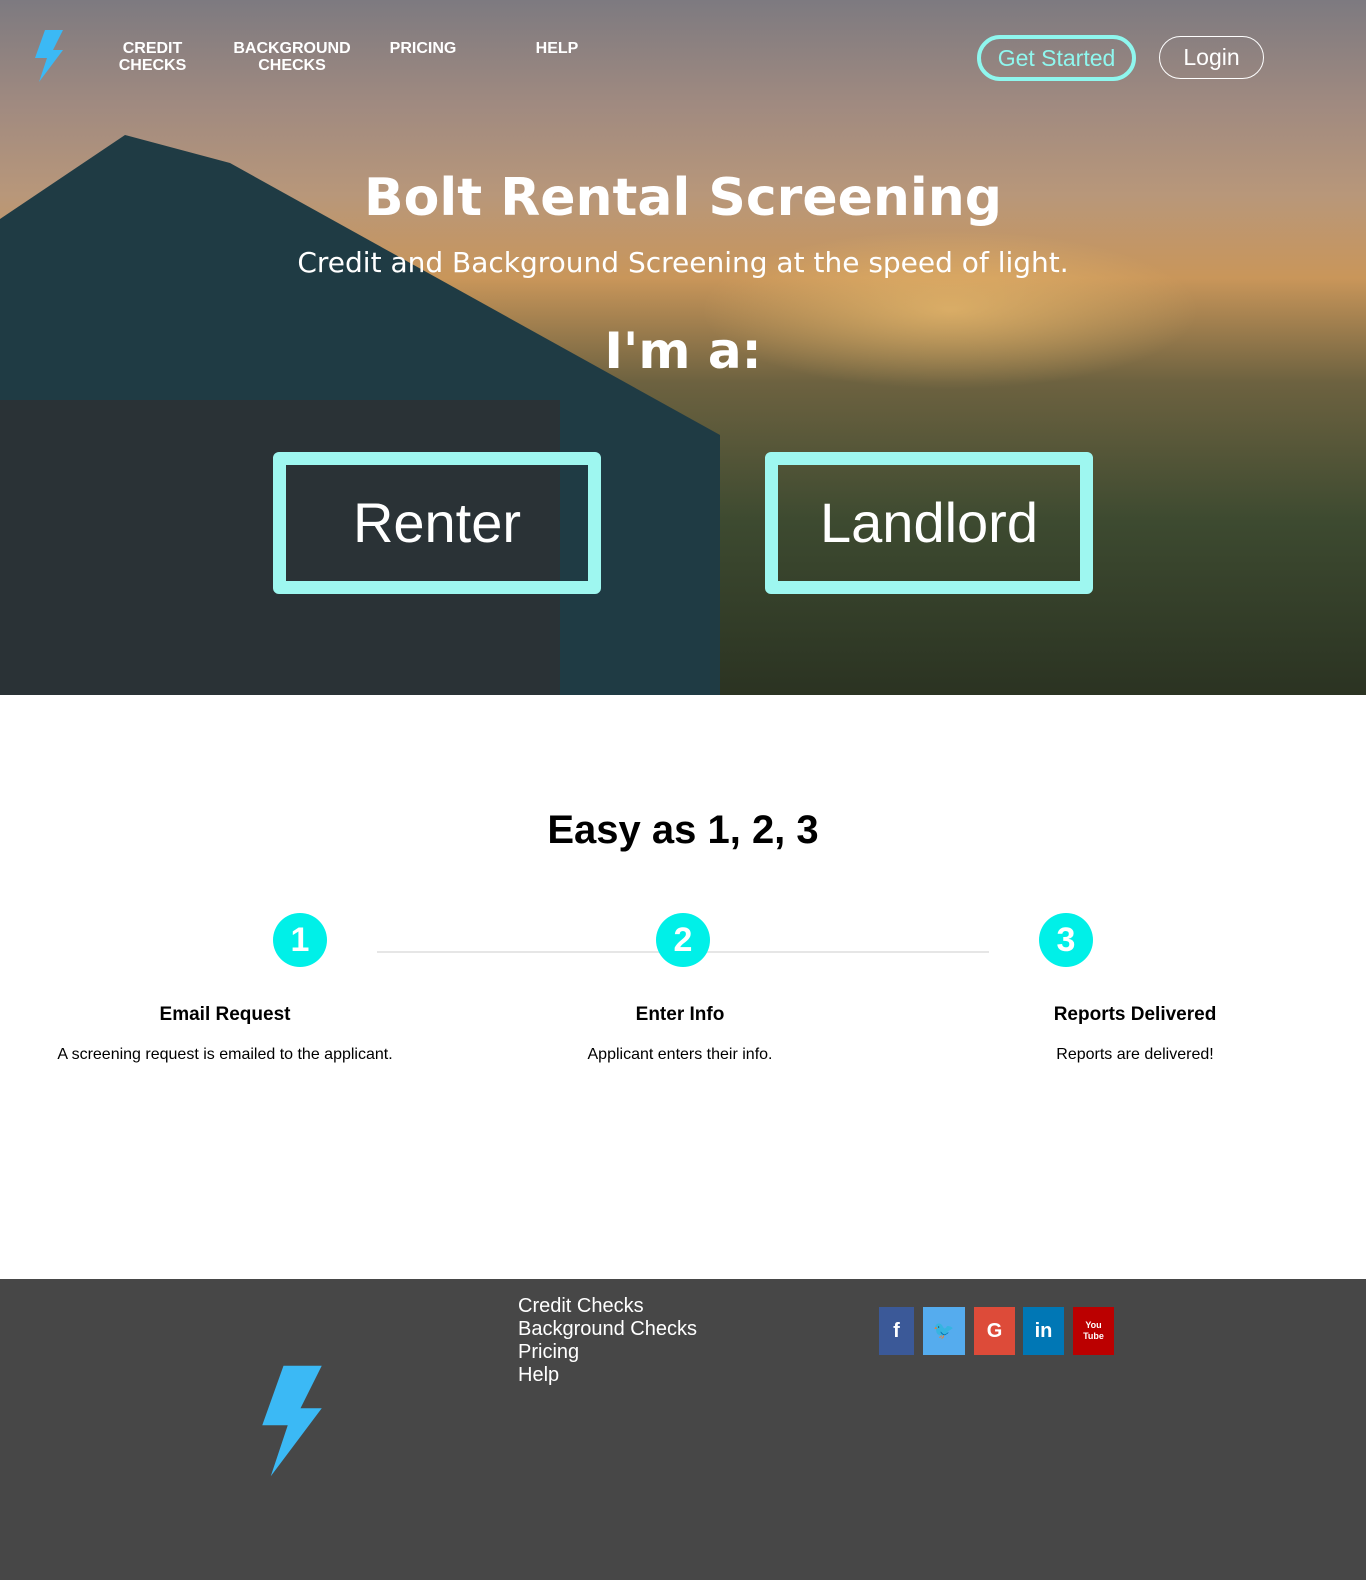 The width and height of the screenshot is (1366, 1580). Describe the element at coordinates (1056, 58) in the screenshot. I see `get-started-button: Get Started` at that location.